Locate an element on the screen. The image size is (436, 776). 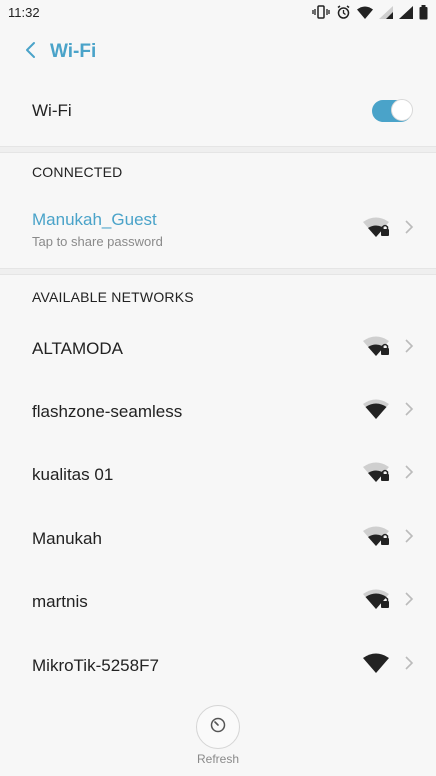
wifi-toggle-row: Wi-Fi is located at coordinates (218, 111).